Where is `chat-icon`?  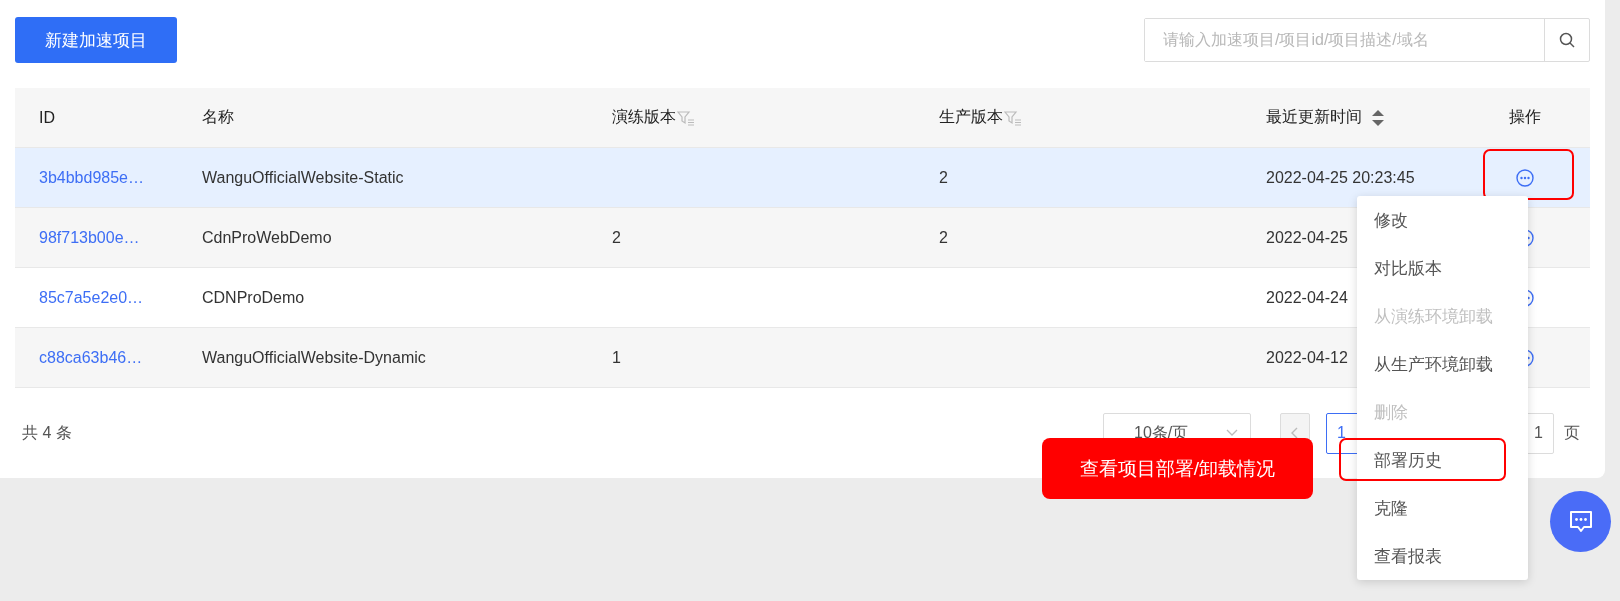
chat-icon is located at coordinates (1580, 521).